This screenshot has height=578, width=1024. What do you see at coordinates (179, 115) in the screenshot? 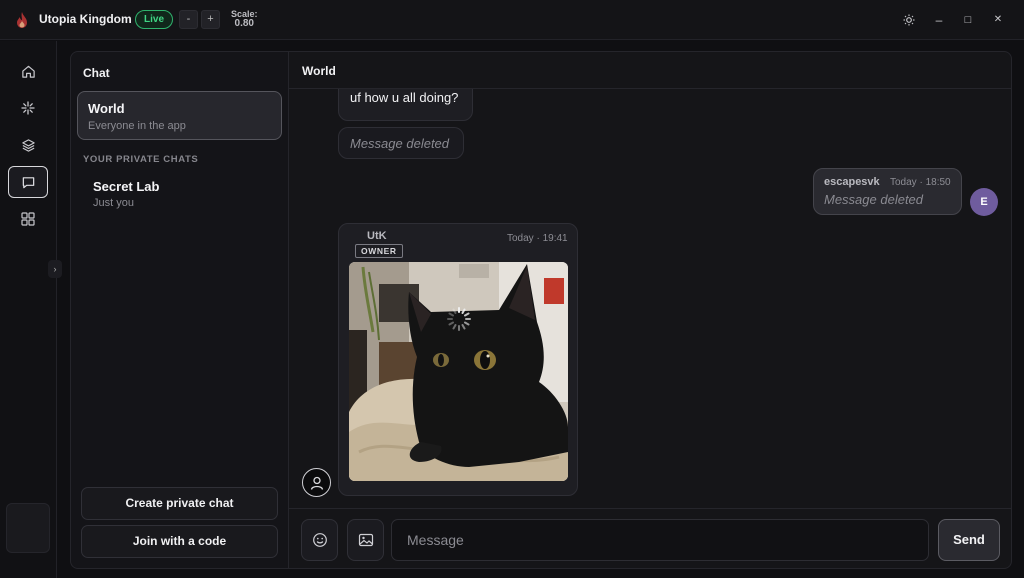
I see `chat-item-world: World Everyone in the app` at bounding box center [179, 115].